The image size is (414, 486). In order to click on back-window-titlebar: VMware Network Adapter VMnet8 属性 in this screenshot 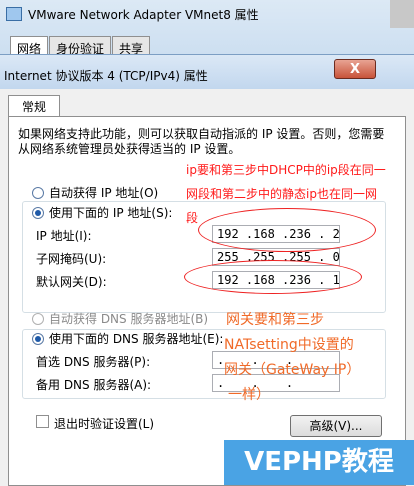, I will do `click(198, 14)`.